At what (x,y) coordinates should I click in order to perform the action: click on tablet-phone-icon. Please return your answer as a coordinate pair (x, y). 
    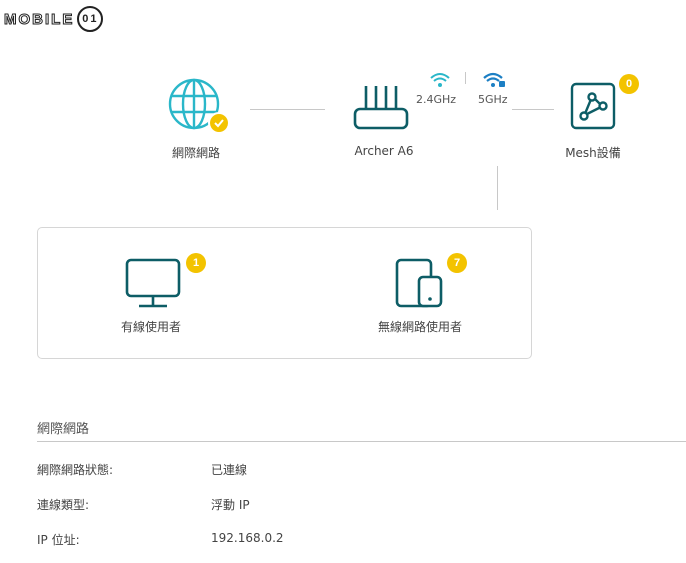
    Looking at the image, I should click on (419, 283).